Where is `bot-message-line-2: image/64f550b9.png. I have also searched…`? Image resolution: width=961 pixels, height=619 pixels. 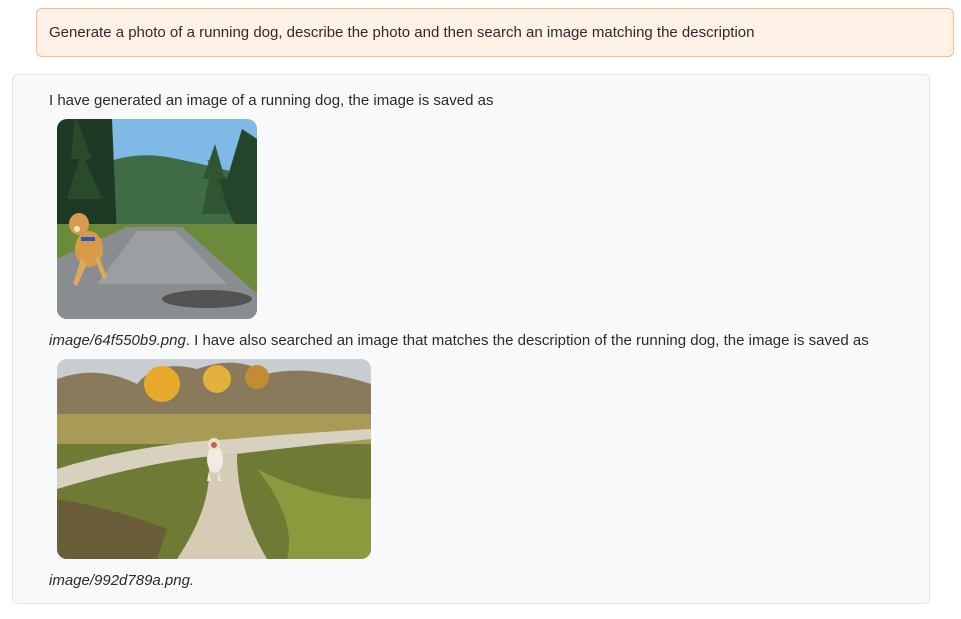
bot-message-line-2: image/64f550b9.png. I have also searched… is located at coordinates (459, 340).